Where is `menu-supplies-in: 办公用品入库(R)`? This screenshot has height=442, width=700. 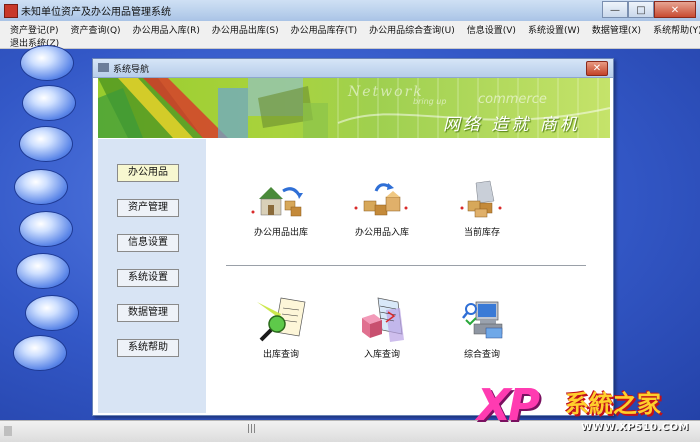 menu-supplies-in: 办公用品入库(R) is located at coordinates (166, 29).